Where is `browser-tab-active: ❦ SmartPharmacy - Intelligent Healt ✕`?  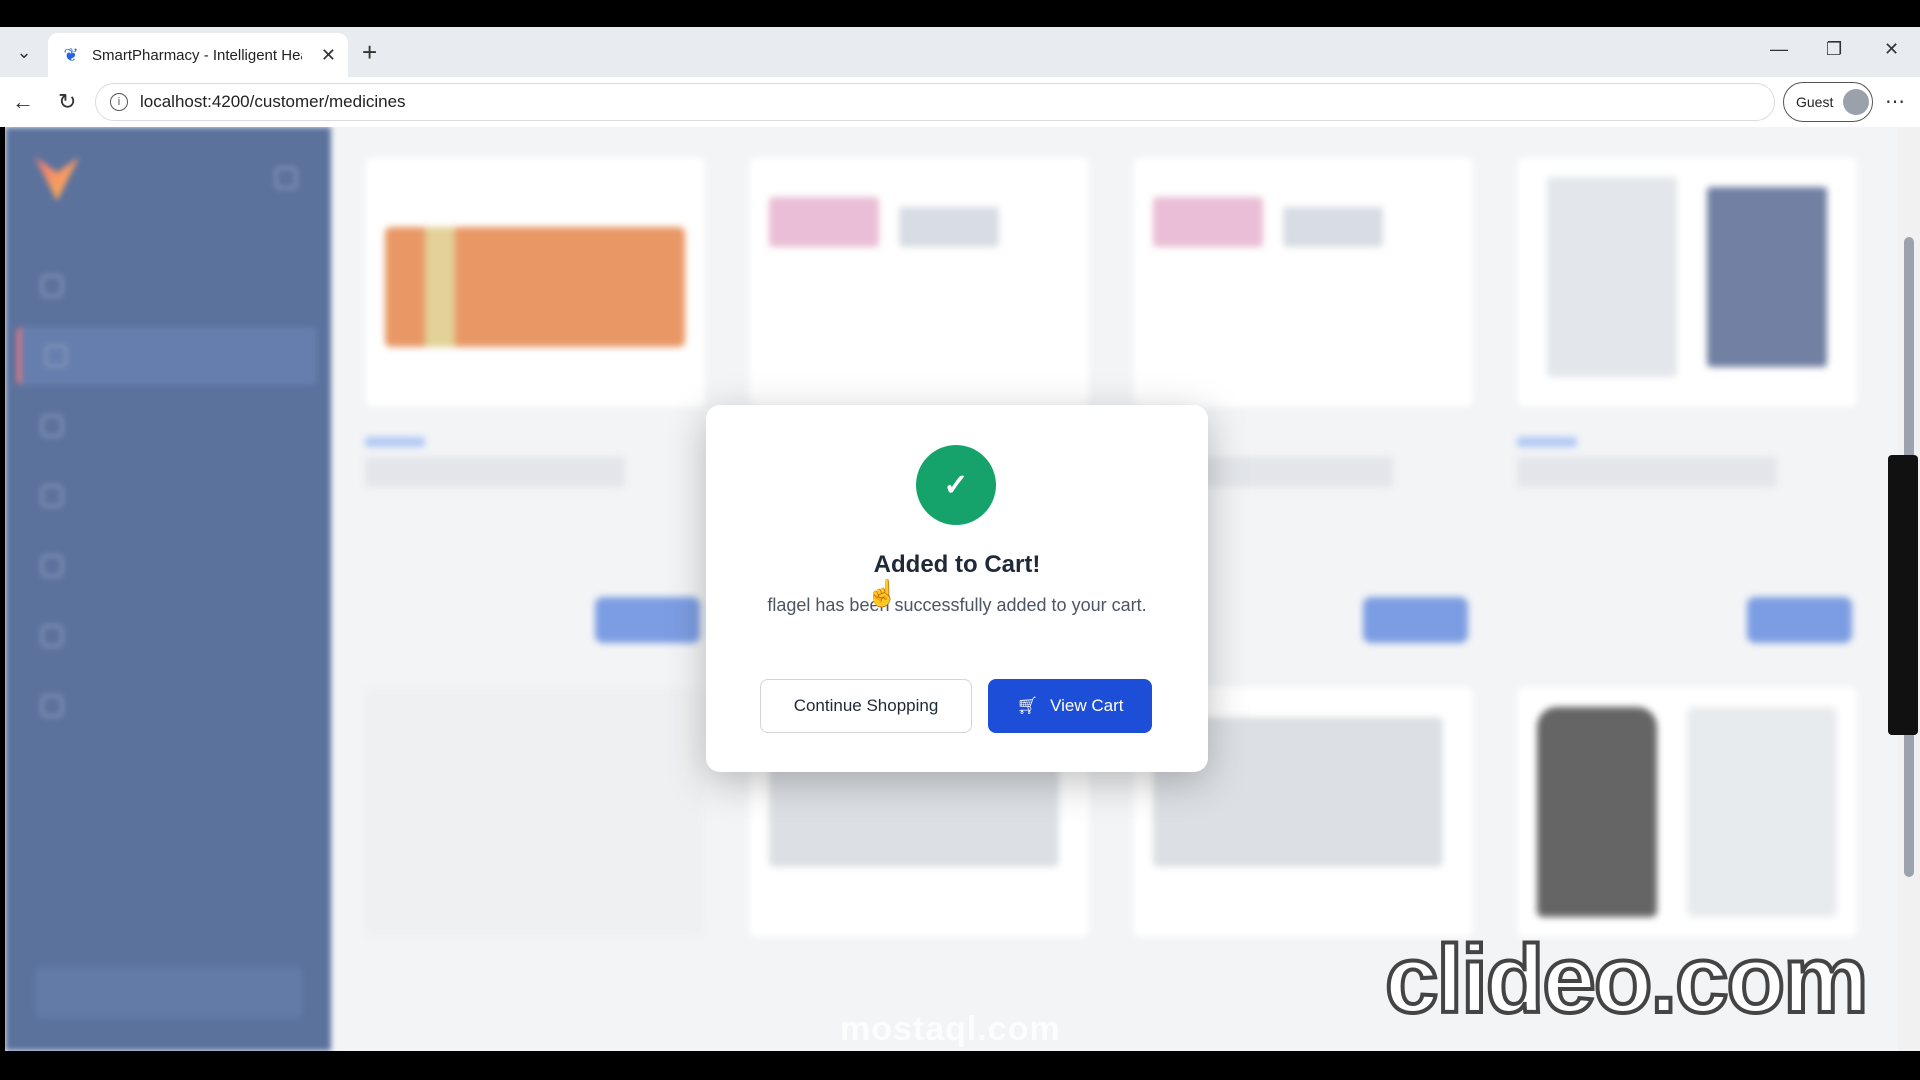
browser-tab-active: ❦ SmartPharmacy - Intelligent Healt ✕ is located at coordinates (198, 55).